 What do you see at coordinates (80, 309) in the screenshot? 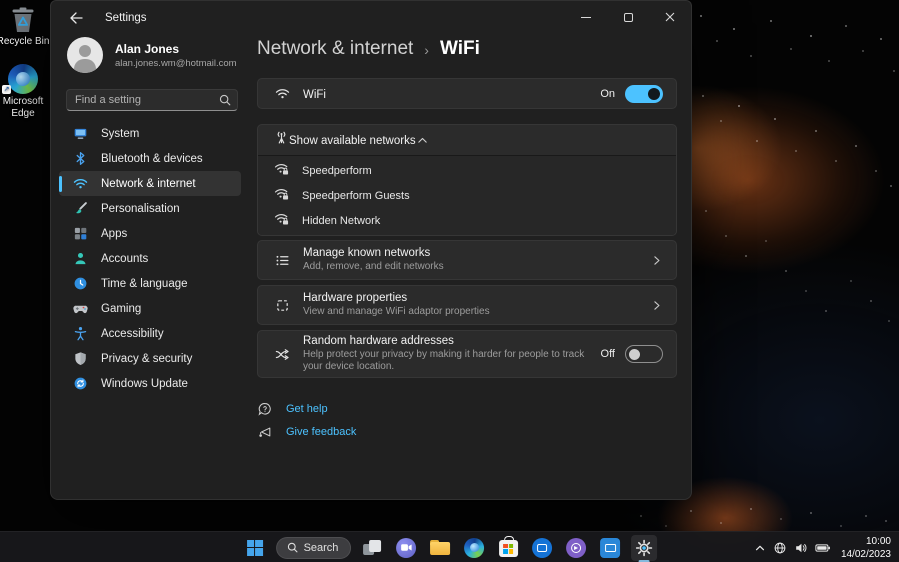
I see `gamepad-icon` at bounding box center [80, 309].